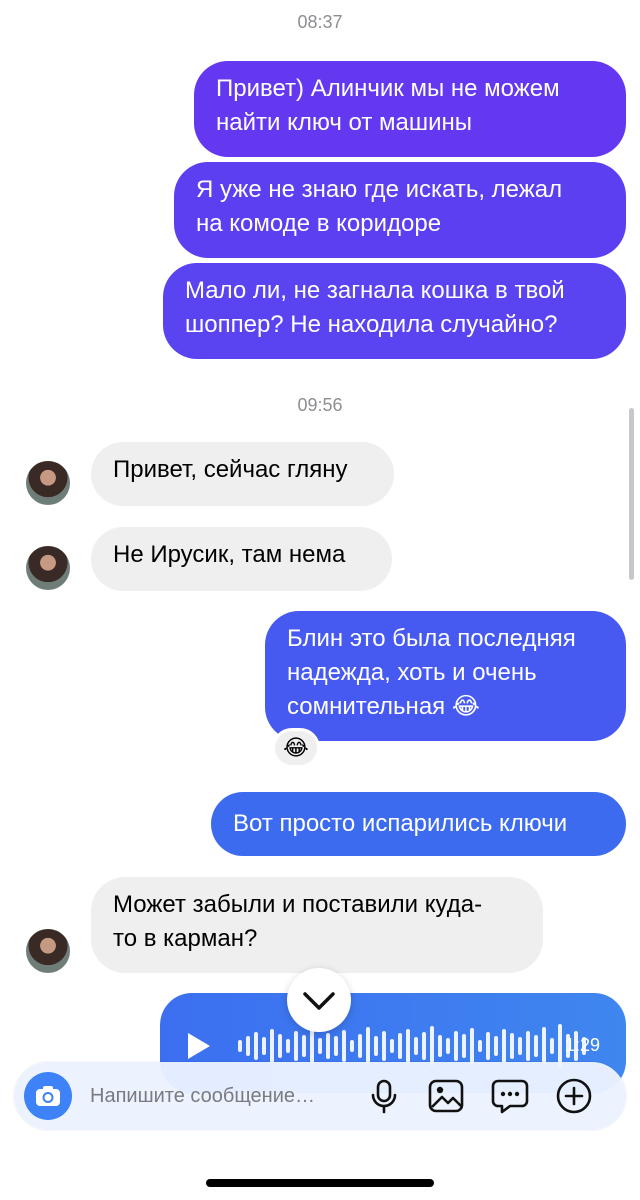 The width and height of the screenshot is (640, 1200). Describe the element at coordinates (388, 88) in the screenshot. I see `message-line: Привет) Алинчик мы не можем` at that location.